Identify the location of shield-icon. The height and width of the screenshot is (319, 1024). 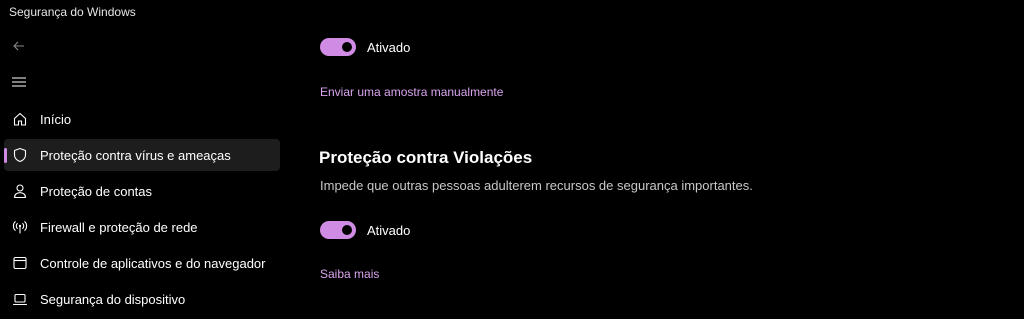
(20, 155).